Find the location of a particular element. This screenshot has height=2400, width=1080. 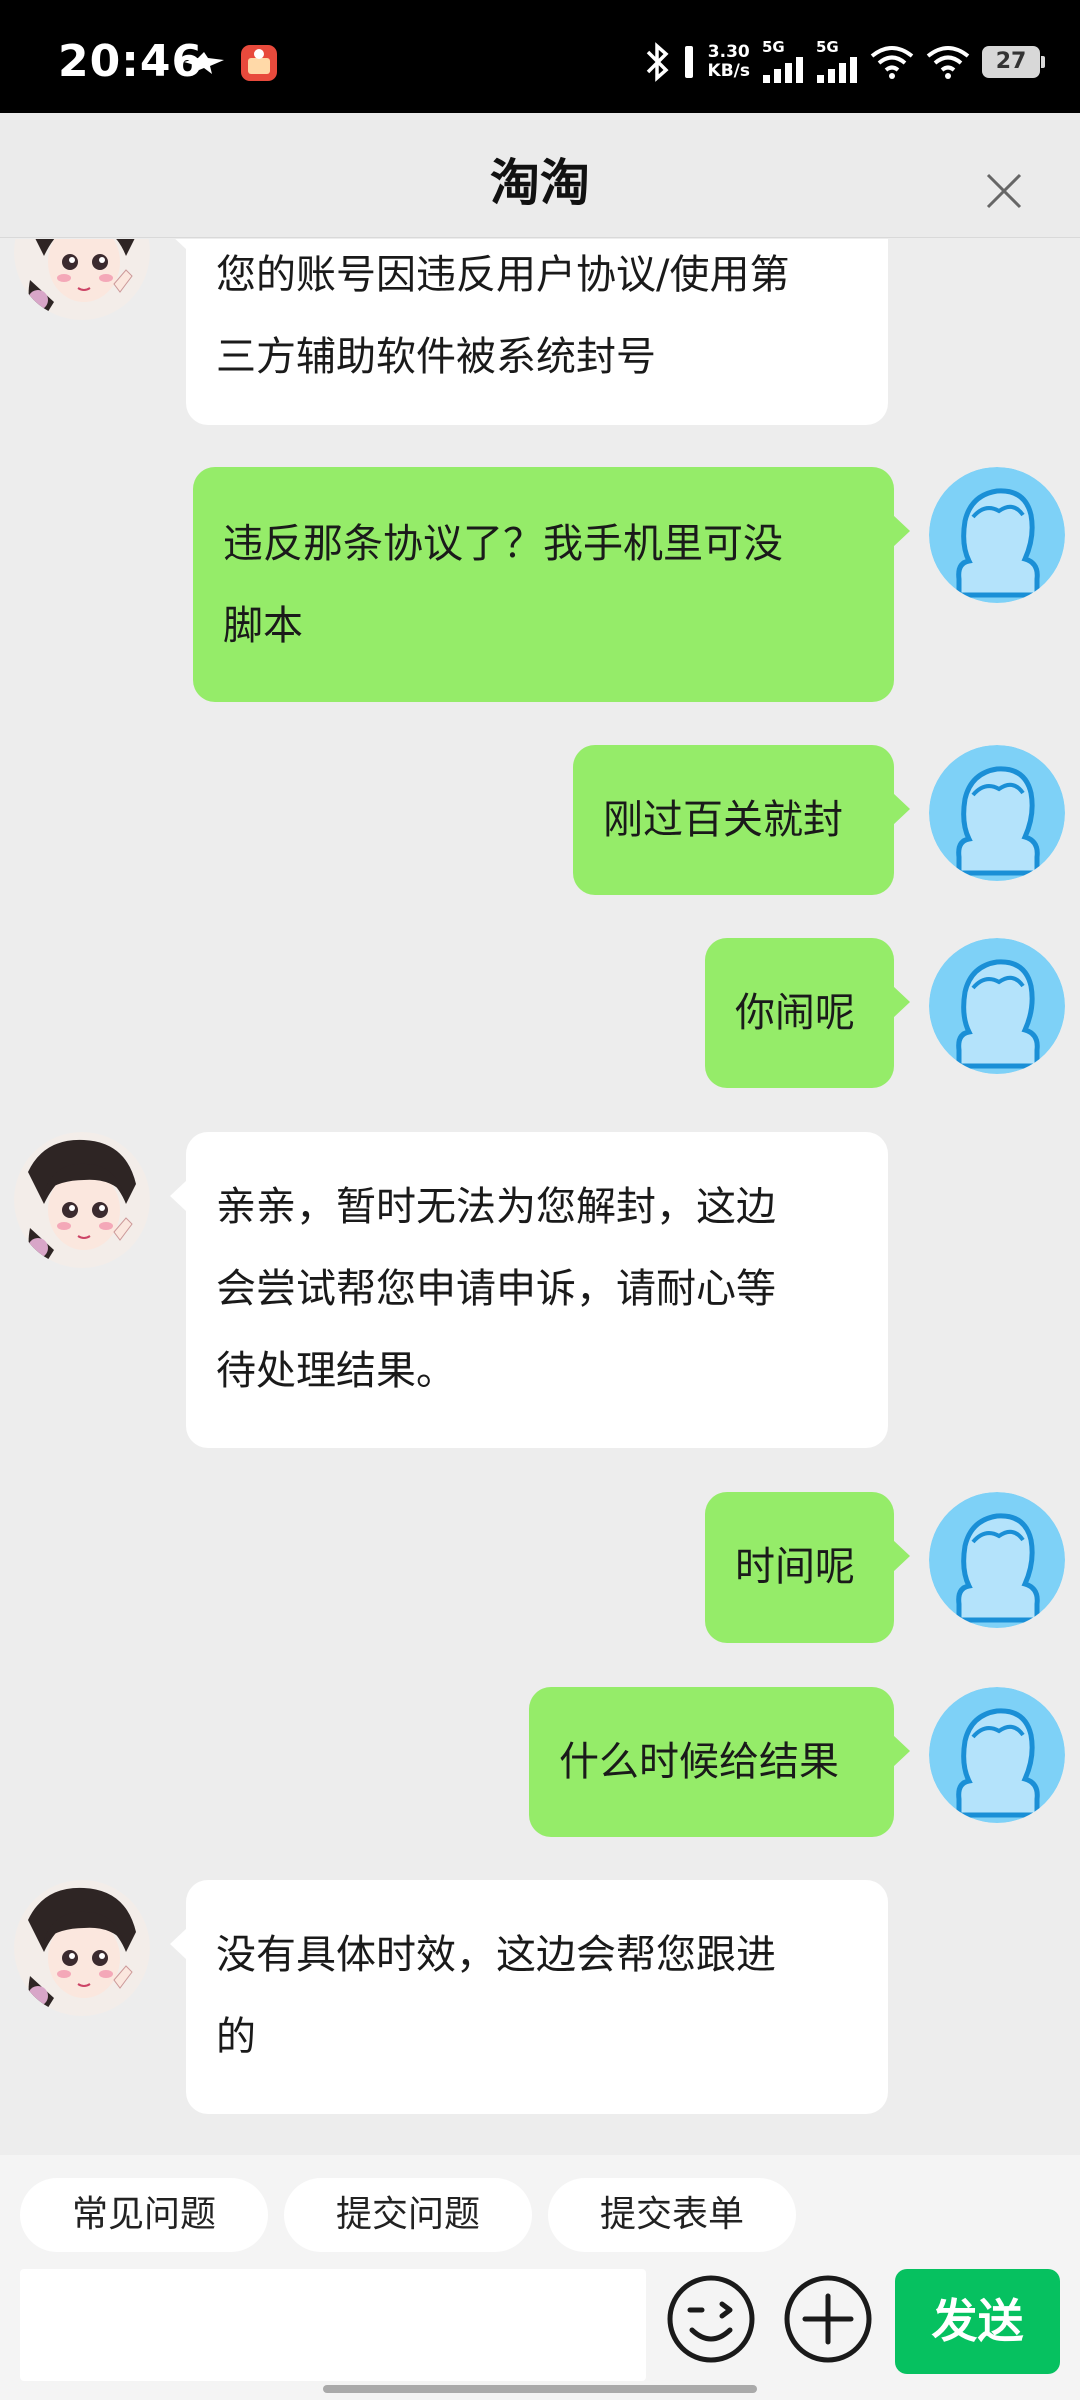

status-left-icons is located at coordinates (230, 63).